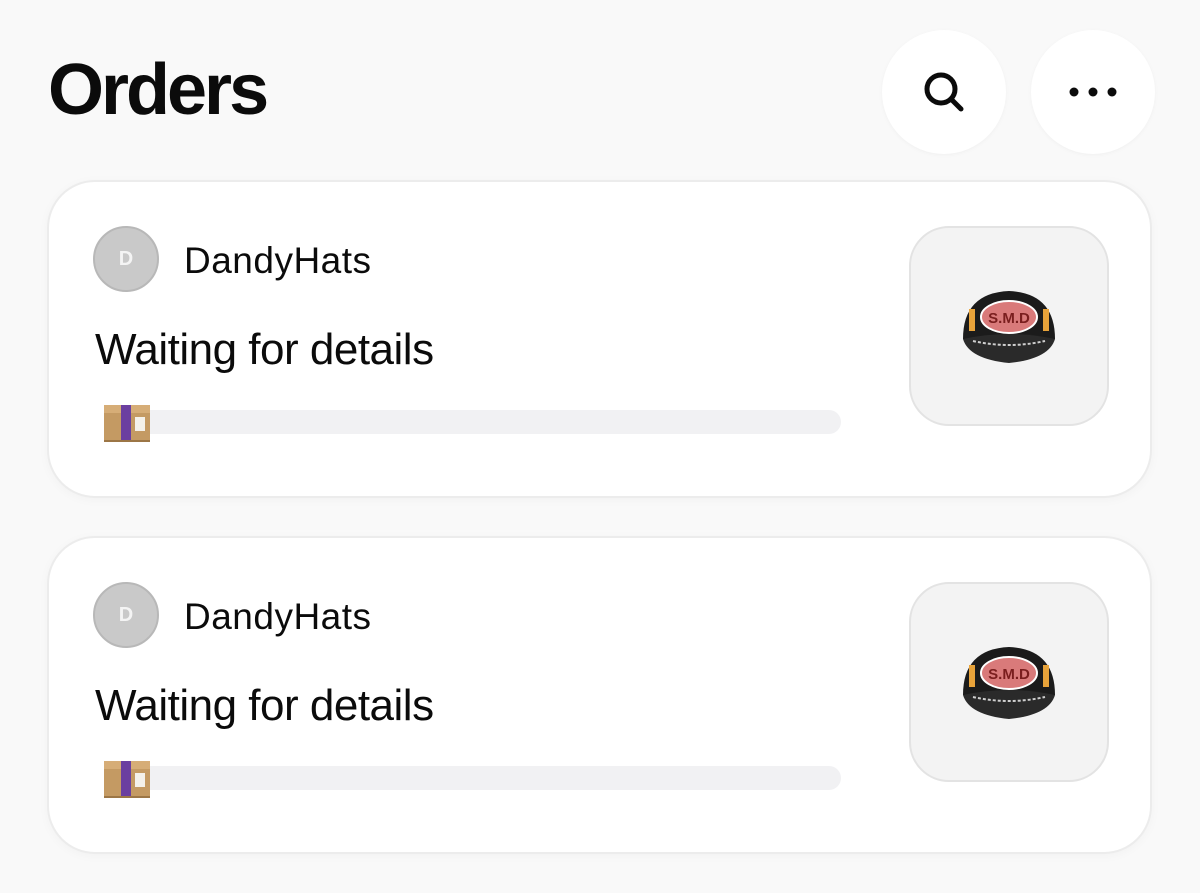 The width and height of the screenshot is (1200, 893). I want to click on search-button, so click(944, 92).